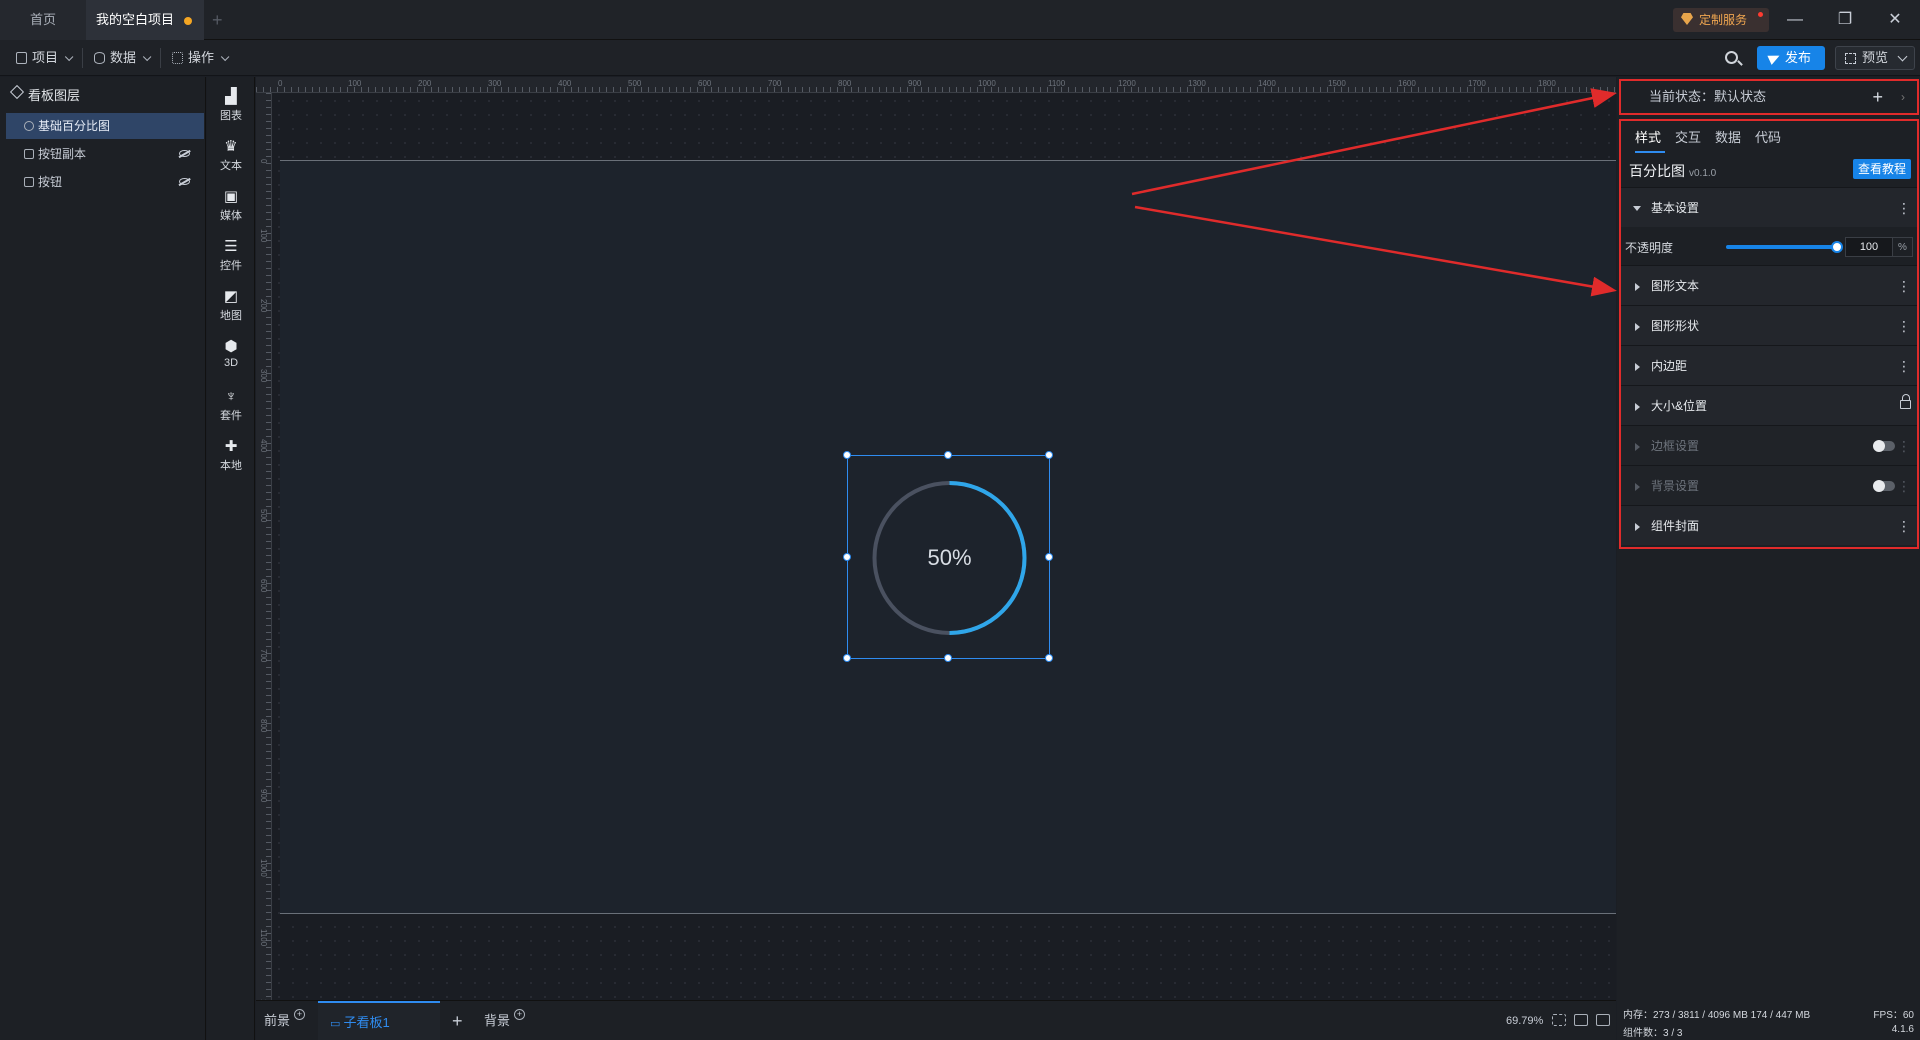 This screenshot has height=1040, width=1920. Describe the element at coordinates (264, 546) in the screenshot. I see `ruler-vertical: 0100200300400500600700800900100011001200` at that location.